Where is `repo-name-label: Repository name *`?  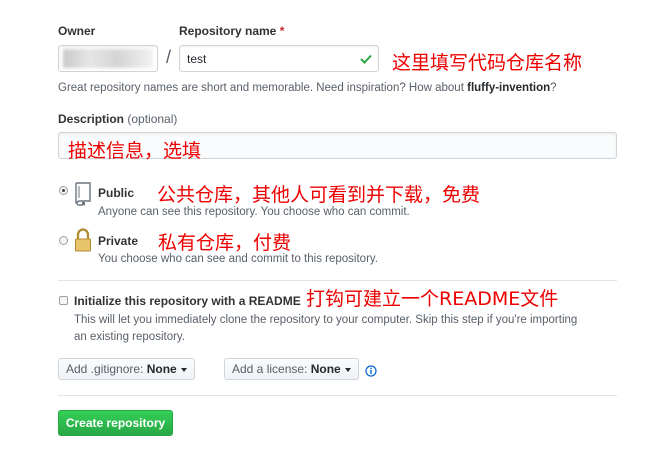
repo-name-label: Repository name * is located at coordinates (232, 31).